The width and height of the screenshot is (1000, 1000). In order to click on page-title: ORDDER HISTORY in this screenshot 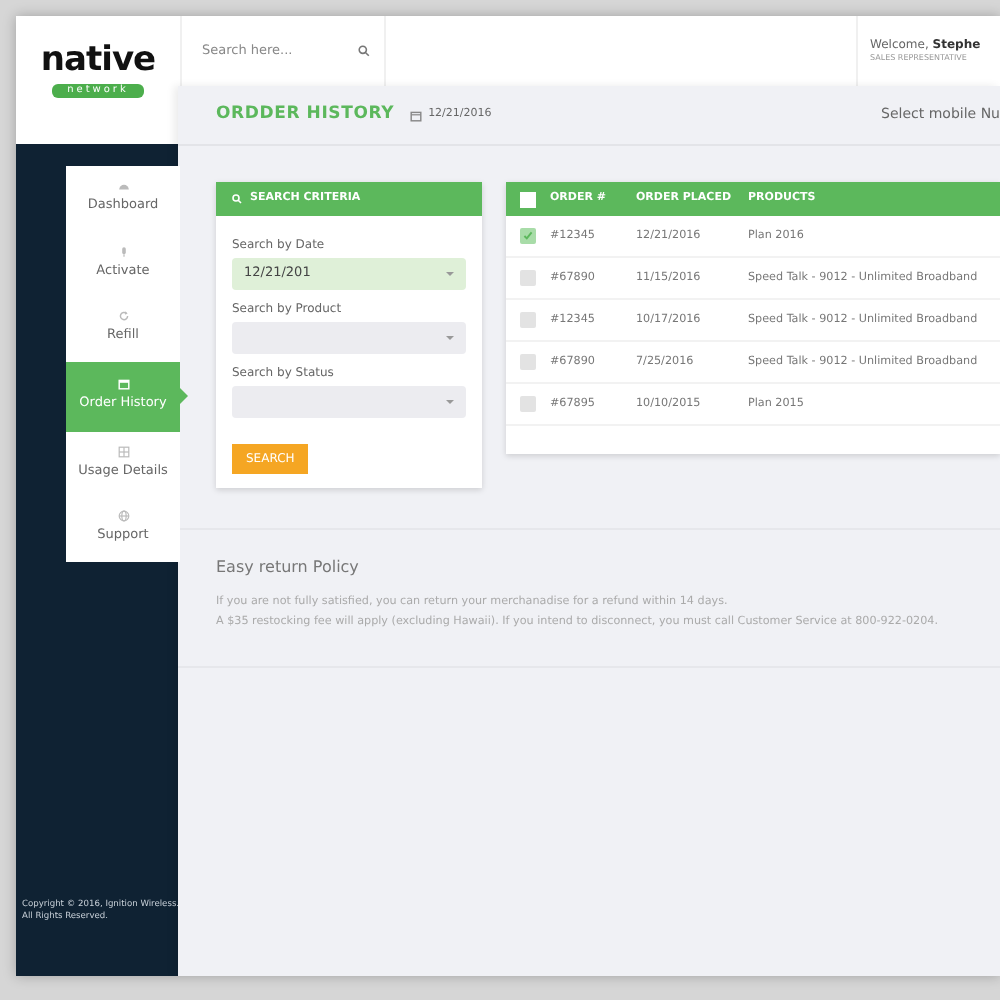, I will do `click(305, 115)`.